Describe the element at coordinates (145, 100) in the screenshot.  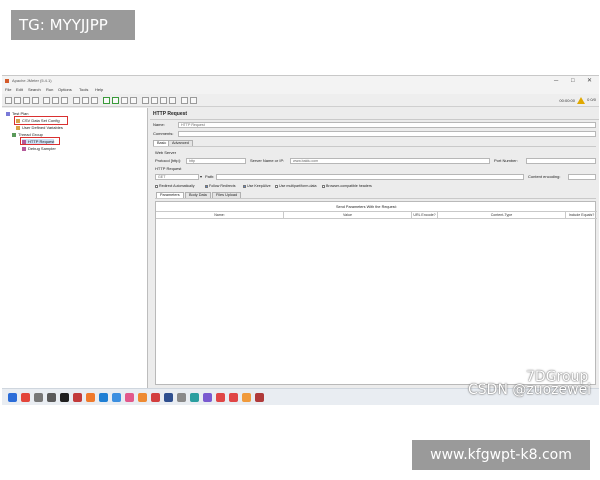
I see `clear-icon` at that location.